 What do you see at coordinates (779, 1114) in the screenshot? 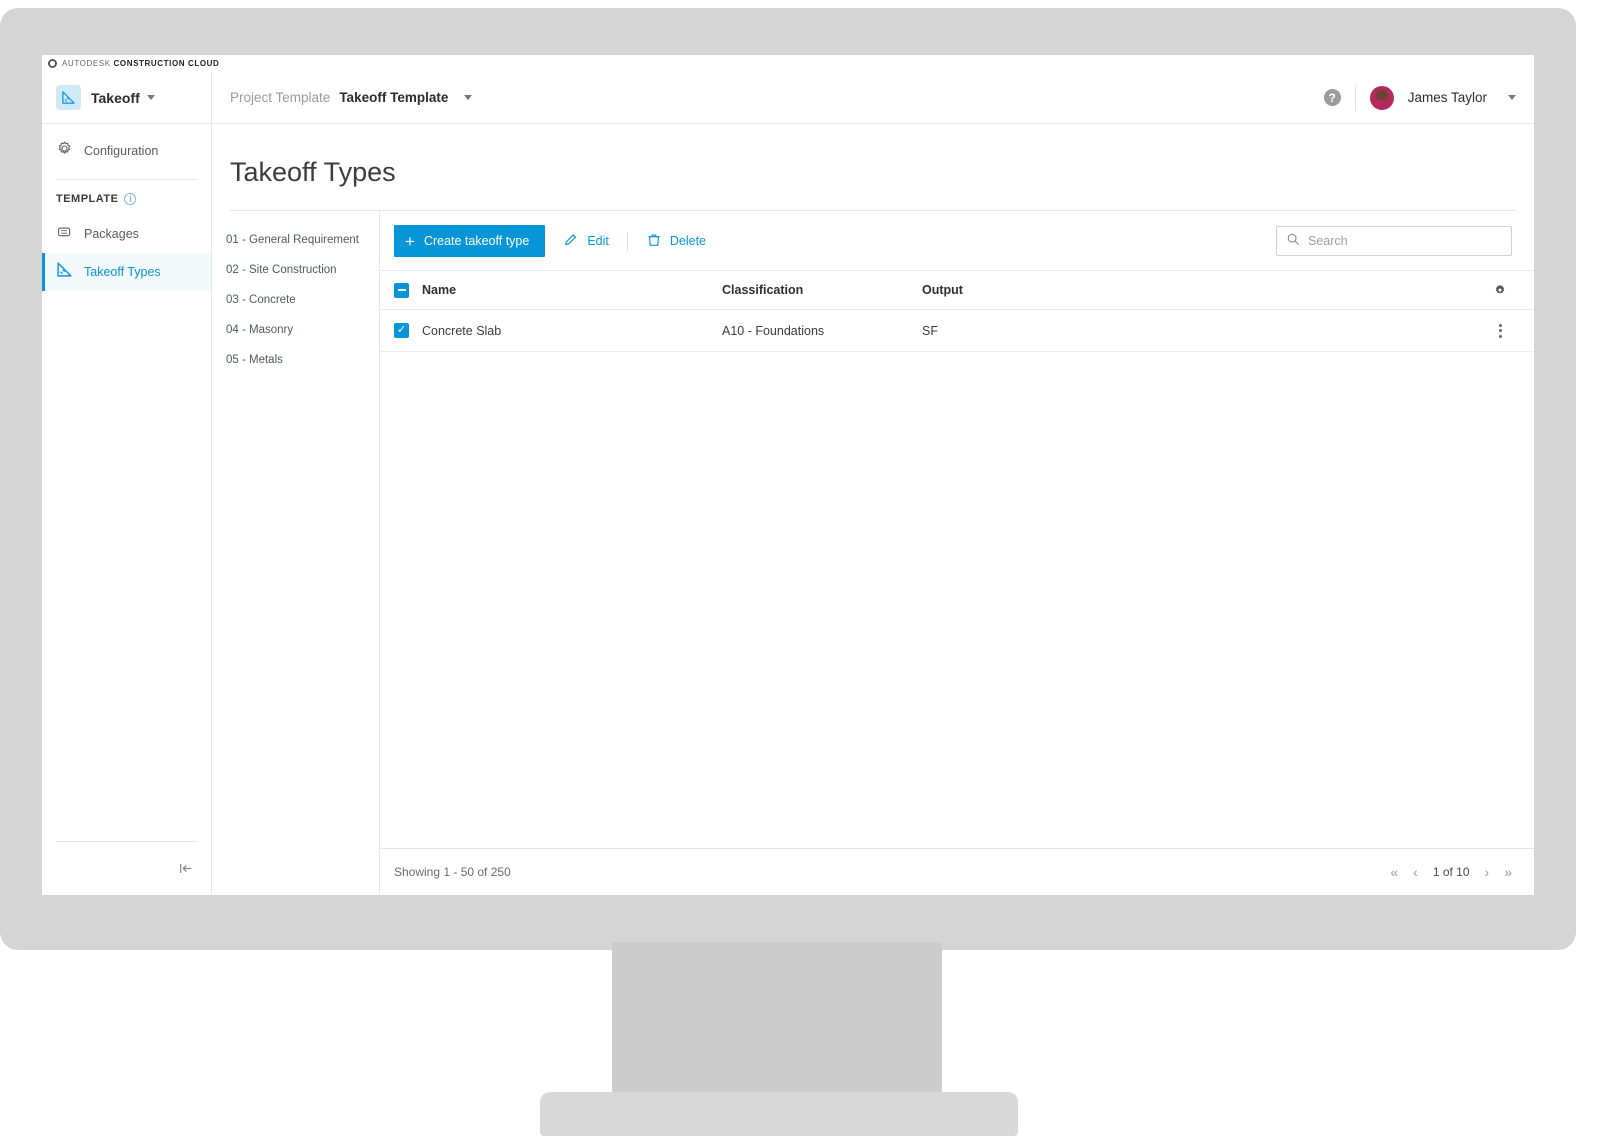
I see `monitor-stand-base` at bounding box center [779, 1114].